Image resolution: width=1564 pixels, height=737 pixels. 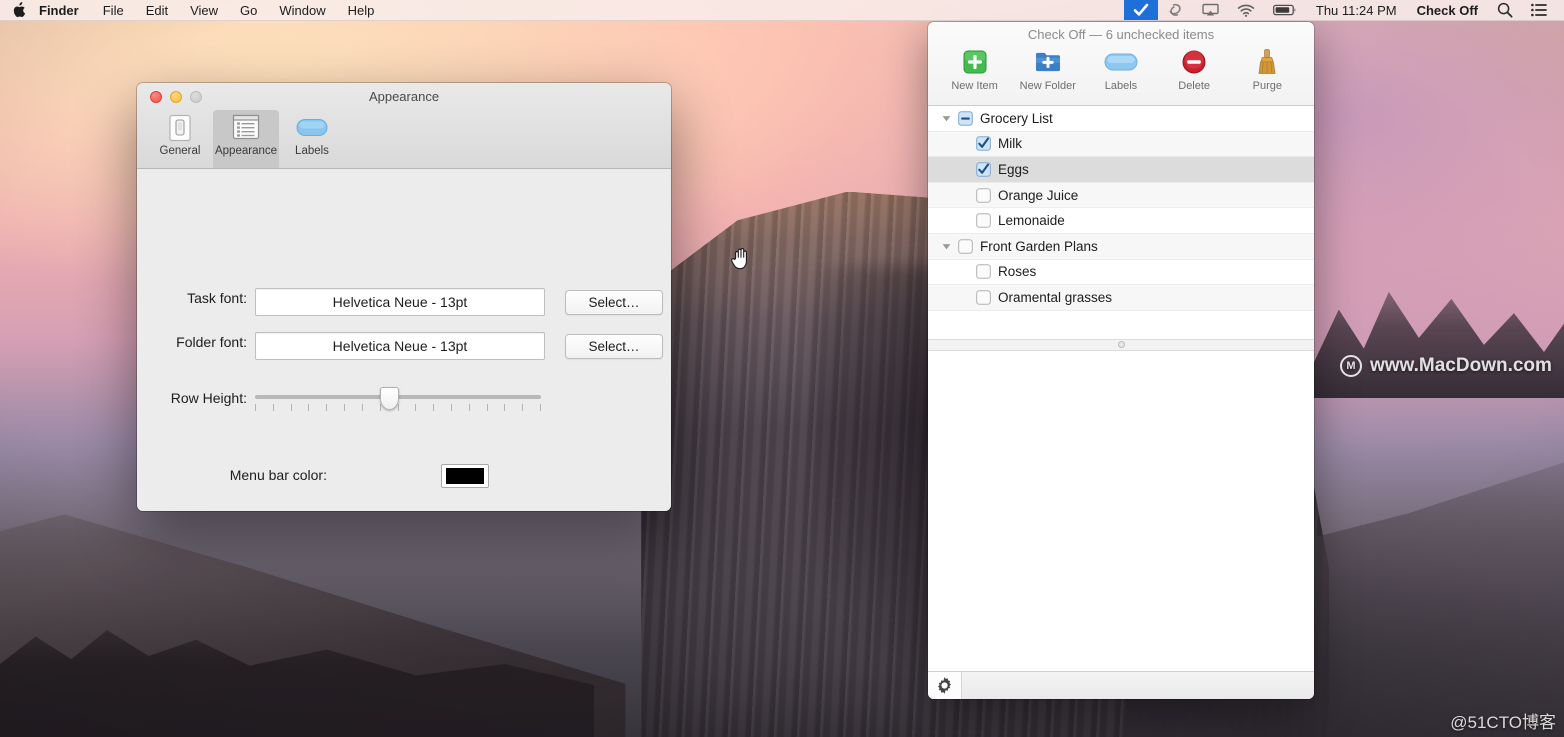 What do you see at coordinates (361, 10) in the screenshot?
I see `menu-item-help: Help` at bounding box center [361, 10].